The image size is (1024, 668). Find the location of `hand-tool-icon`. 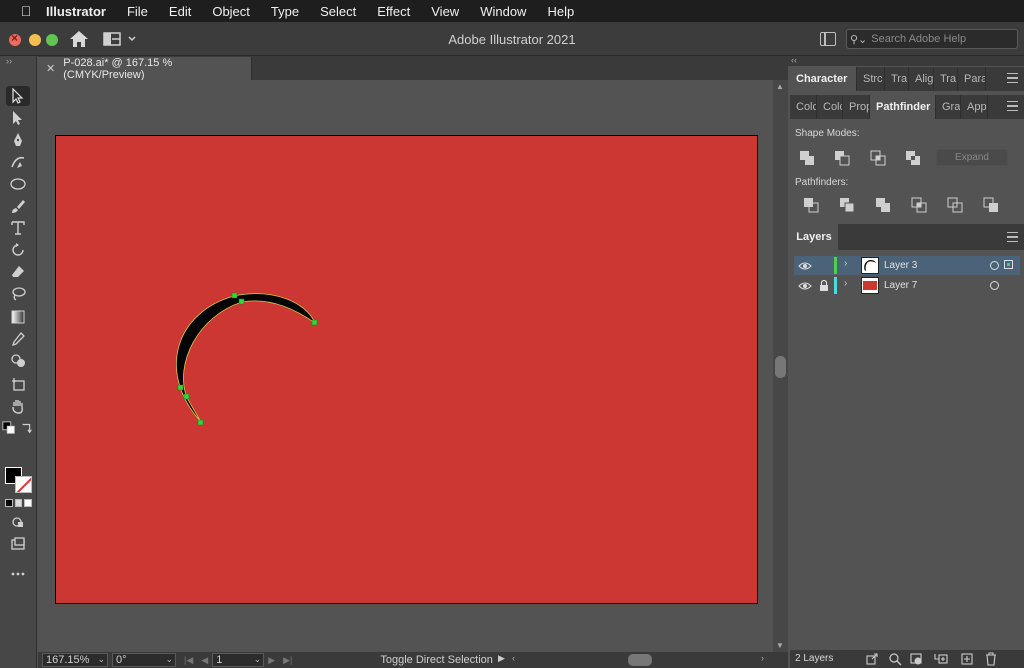

hand-tool-icon is located at coordinates (18, 406).